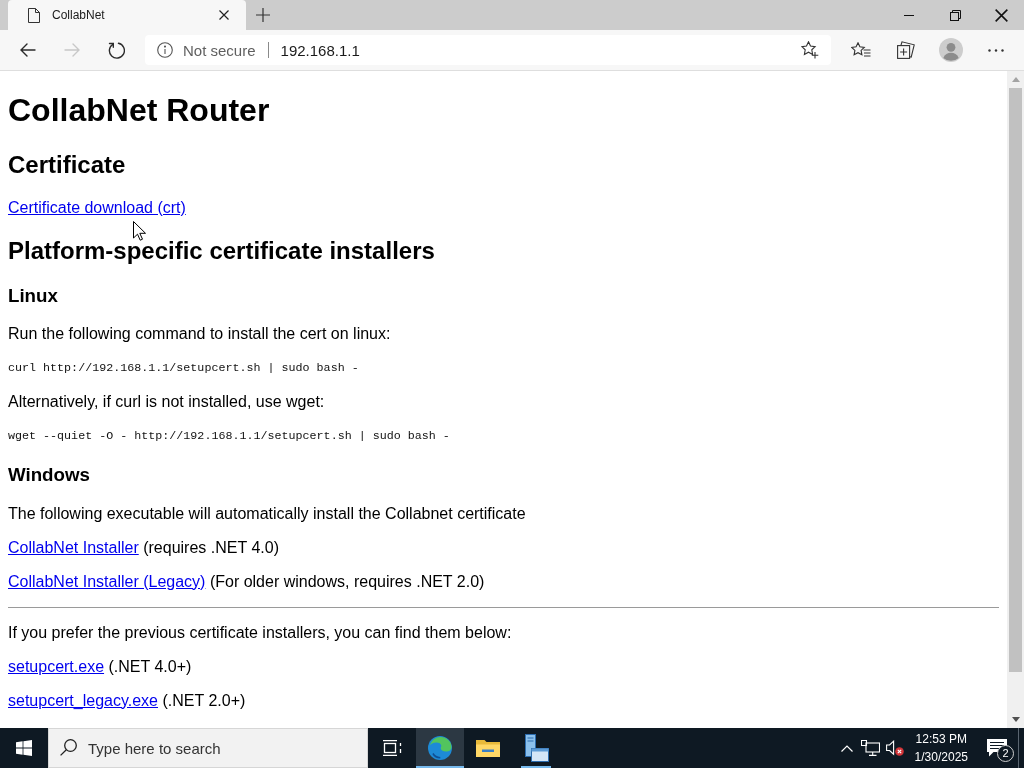 This screenshot has height=768, width=1024. Describe the element at coordinates (229, 437) in the screenshot. I see `command-text: wget --quiet -O - http://192.168.1.1/setupcert.sh | sudo bash -` at that location.